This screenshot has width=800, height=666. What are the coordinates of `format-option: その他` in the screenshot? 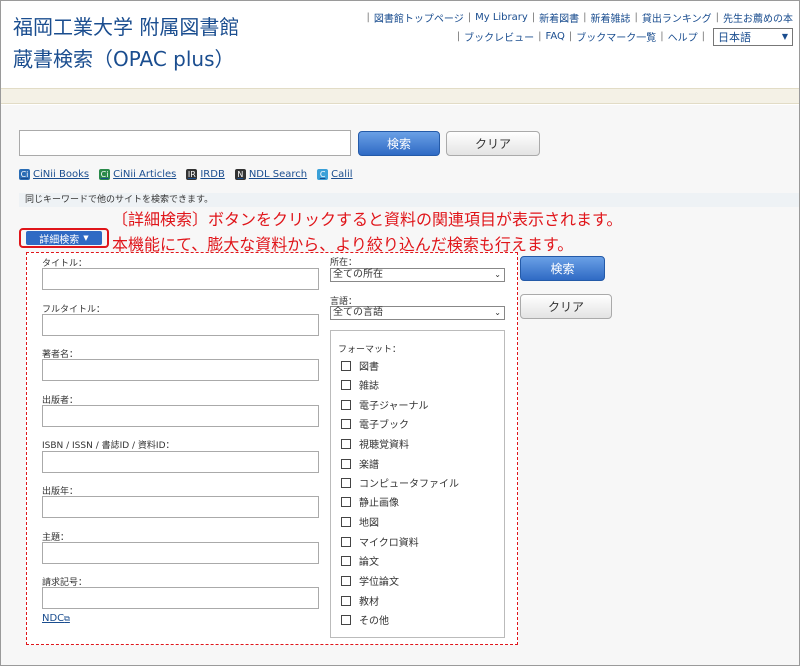 It's located at (365, 619).